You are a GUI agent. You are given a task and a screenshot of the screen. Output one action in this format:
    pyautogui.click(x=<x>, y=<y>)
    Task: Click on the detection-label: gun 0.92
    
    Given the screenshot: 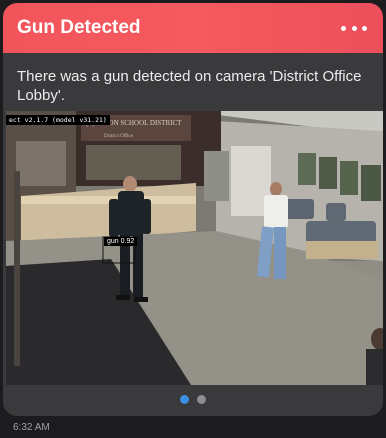 What is the action you would take?
    pyautogui.click(x=121, y=241)
    